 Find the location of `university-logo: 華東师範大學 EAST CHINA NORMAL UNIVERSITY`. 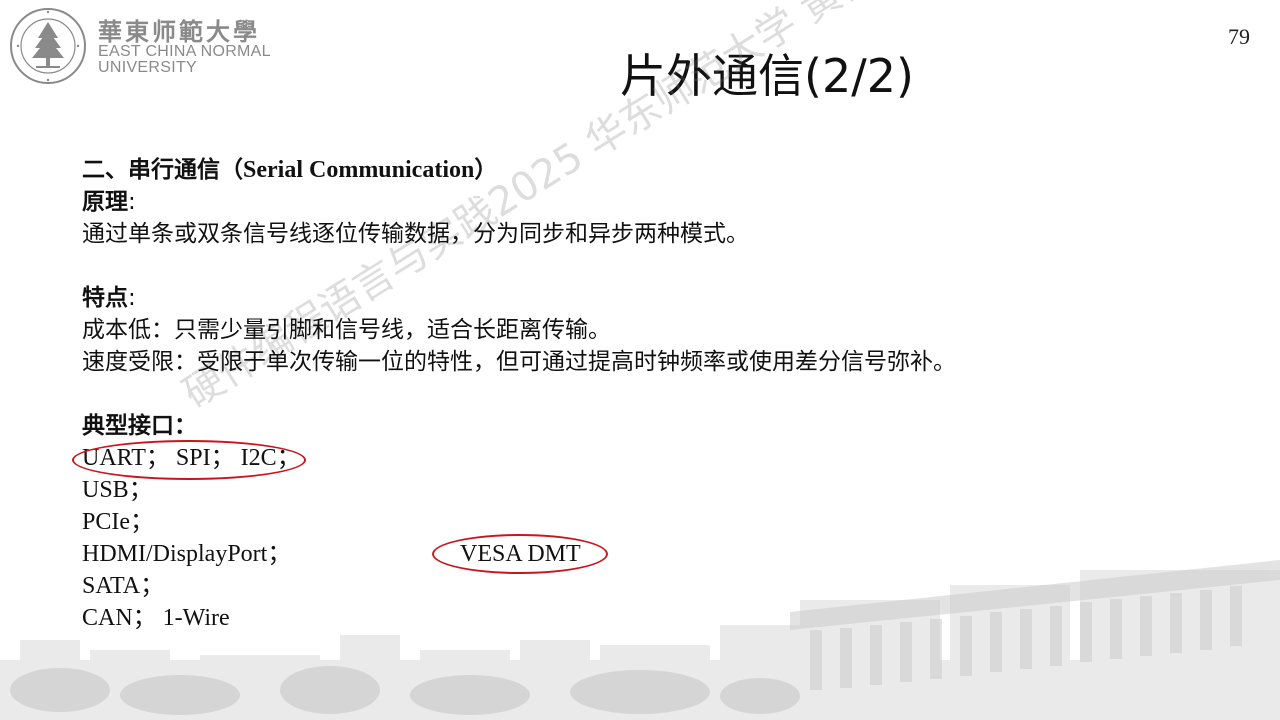

university-logo: 華東师範大學 EAST CHINA NORMAL UNIVERSITY is located at coordinates (153, 45).